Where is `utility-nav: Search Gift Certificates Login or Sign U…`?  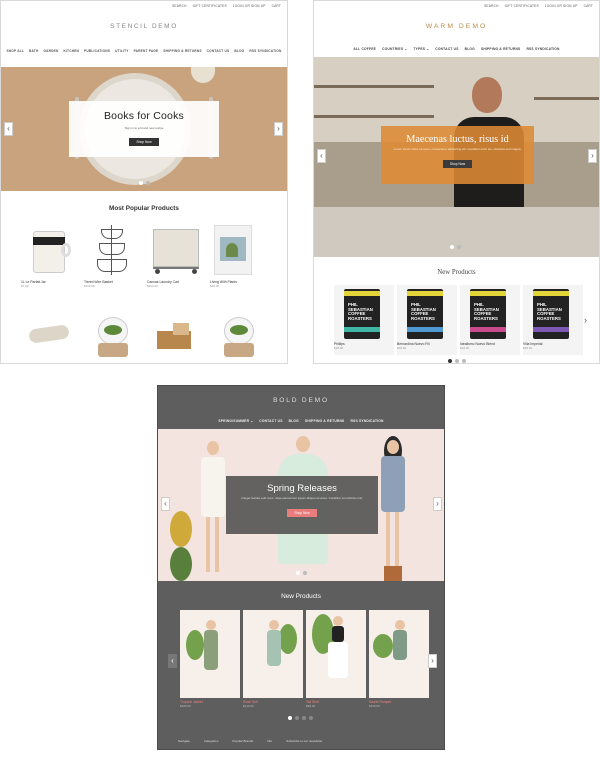 utility-nav: Search Gift Certificates Login or Sign U… is located at coordinates (226, 6).